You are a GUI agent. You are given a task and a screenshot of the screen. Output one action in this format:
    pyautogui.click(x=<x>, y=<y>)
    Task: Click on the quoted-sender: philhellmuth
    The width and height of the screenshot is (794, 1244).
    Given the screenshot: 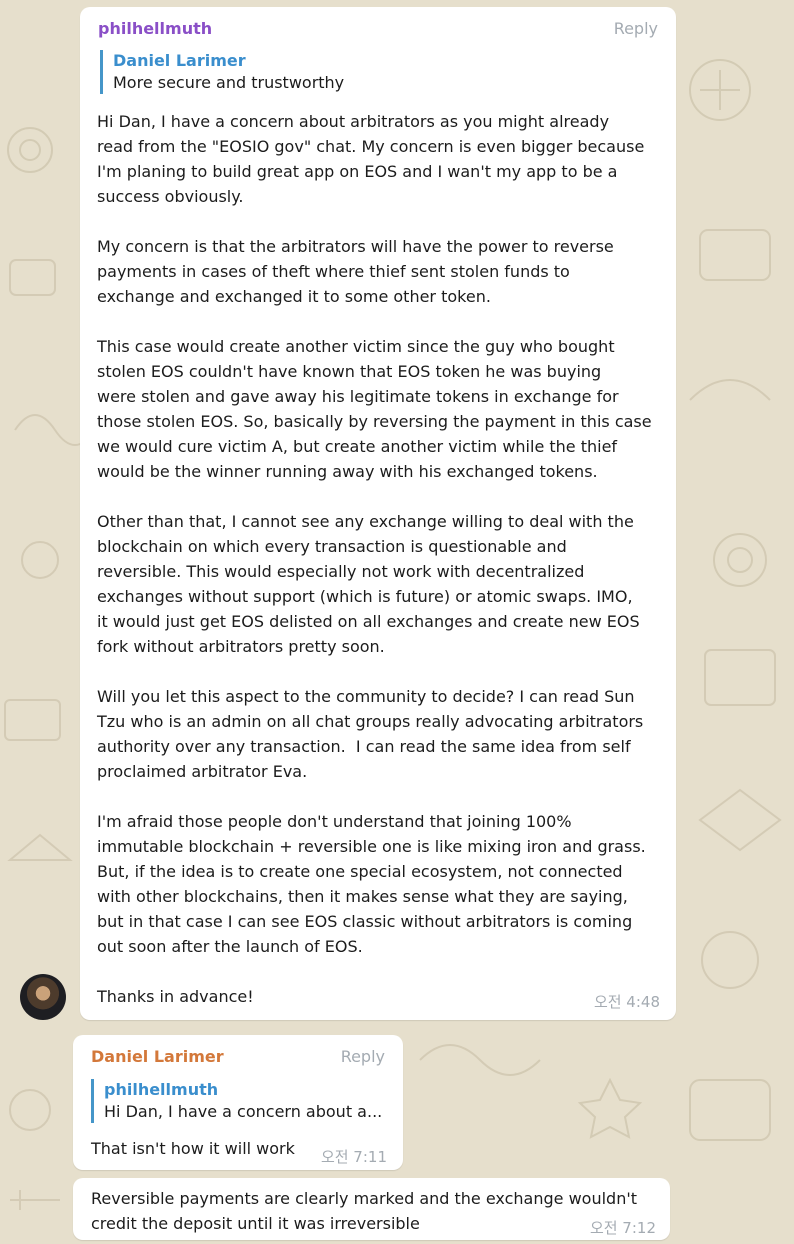 What is the action you would take?
    pyautogui.click(x=161, y=1089)
    